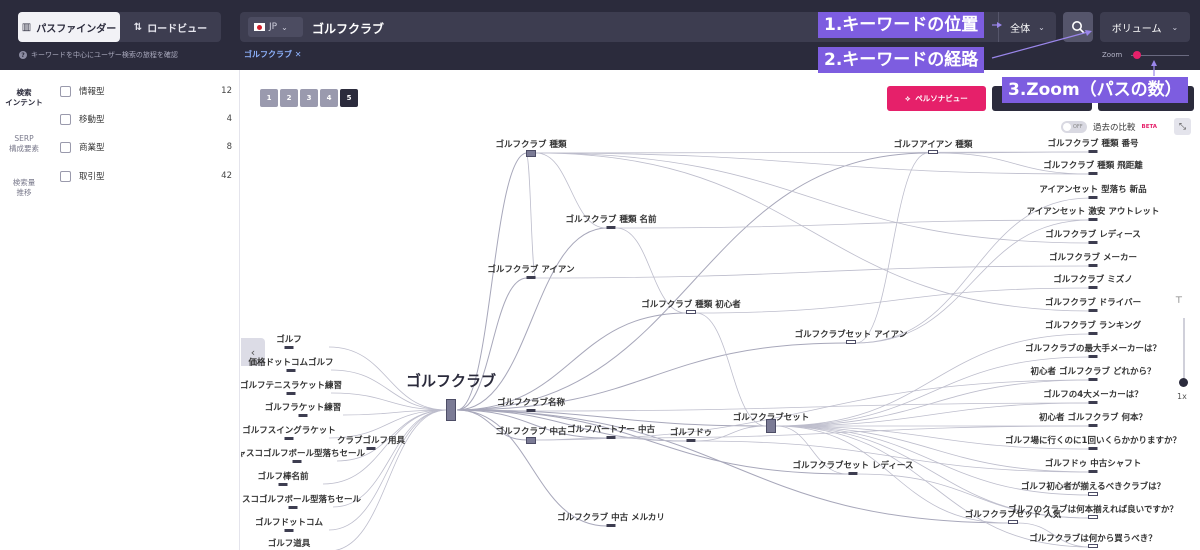 The image size is (1200, 550). What do you see at coordinates (1027, 27) in the screenshot?
I see `scope-select: 全体 ⌄` at bounding box center [1027, 27].